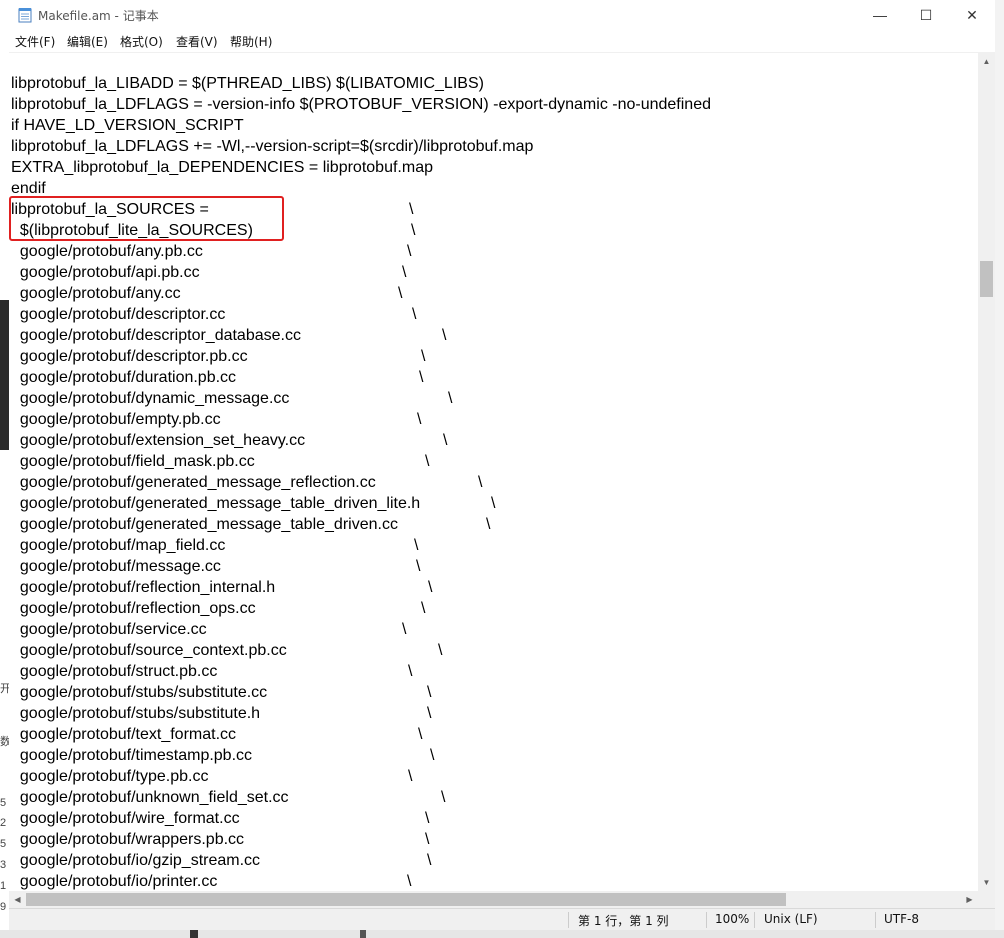 This screenshot has width=1004, height=938. I want to click on close-button: ✕, so click(972, 15).